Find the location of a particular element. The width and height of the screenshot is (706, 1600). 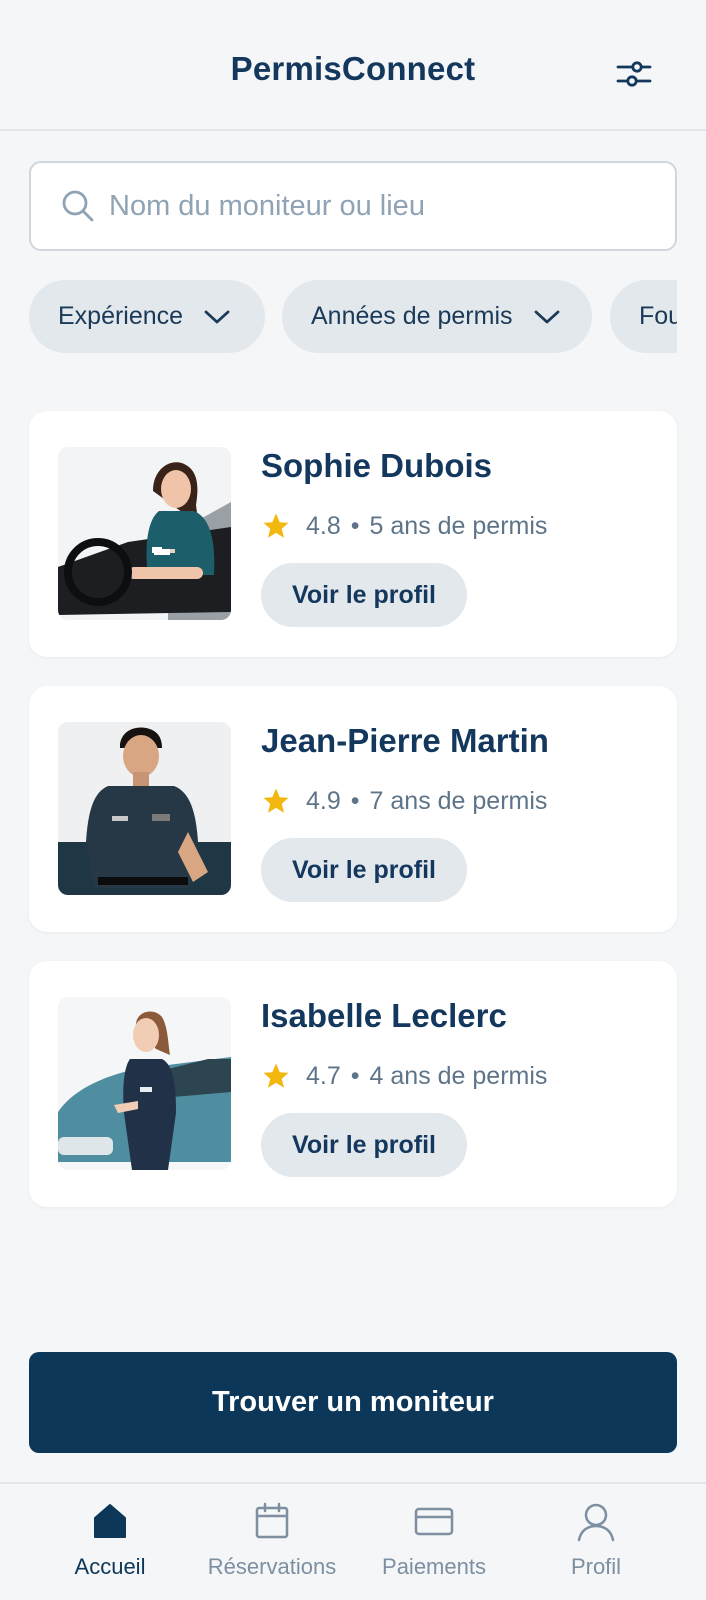

instructor-meta: 4.9 • 7 ans de permis is located at coordinates (404, 801).